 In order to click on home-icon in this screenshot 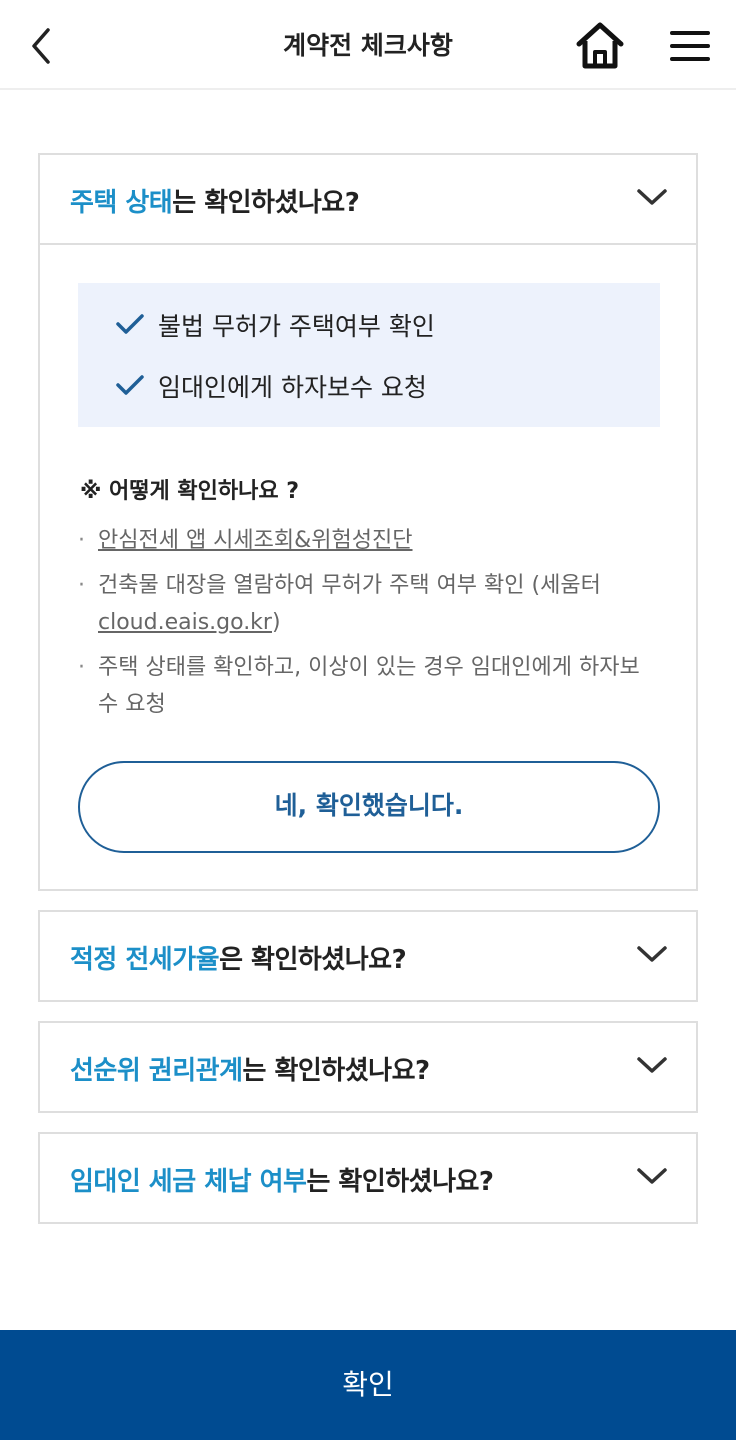, I will do `click(600, 45)`.